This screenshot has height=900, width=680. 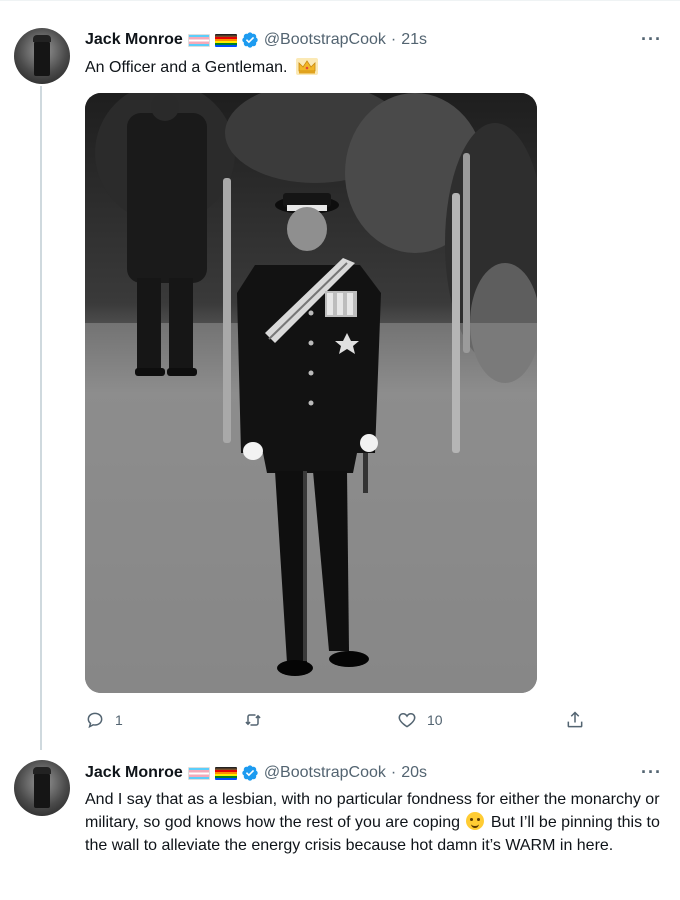 I want to click on tweet-text: An Officer and a Gentleman., so click(x=375, y=67).